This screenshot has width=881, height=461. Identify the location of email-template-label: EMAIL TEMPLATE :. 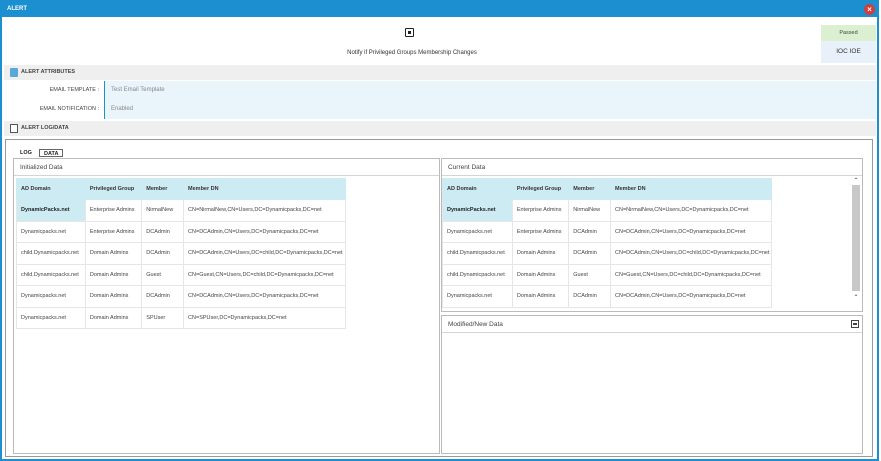
(74, 90).